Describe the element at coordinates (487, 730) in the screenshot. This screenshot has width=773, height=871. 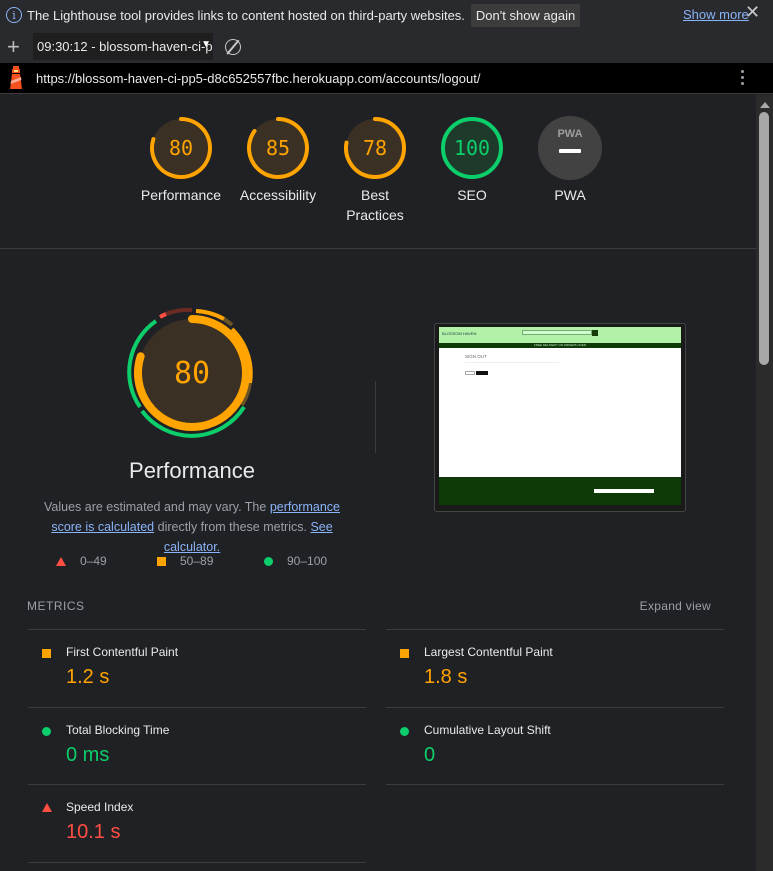
I see `metric-label: Cumulative Layout Shift` at that location.